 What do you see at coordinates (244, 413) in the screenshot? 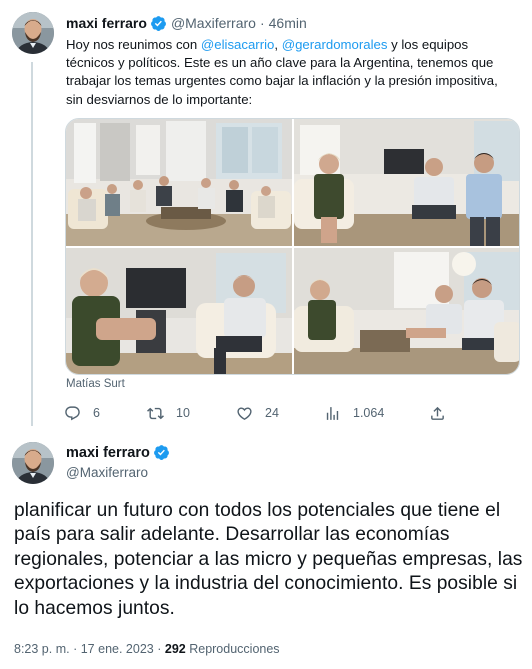
I see `heart-icon` at bounding box center [244, 413].